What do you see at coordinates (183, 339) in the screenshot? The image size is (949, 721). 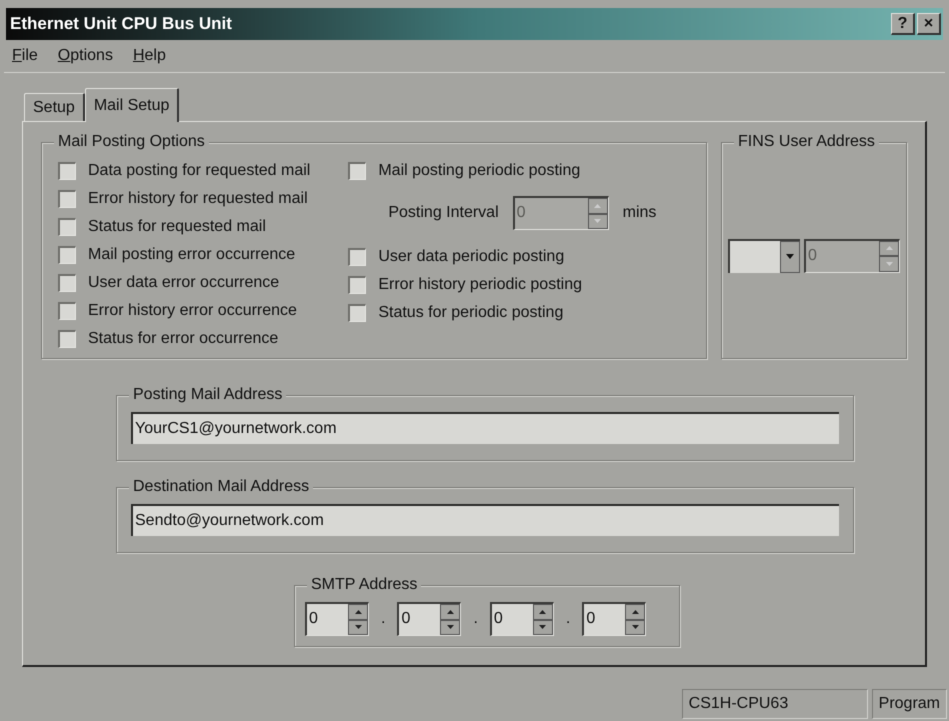 I see `checkbox-label: Status for error occurrence` at bounding box center [183, 339].